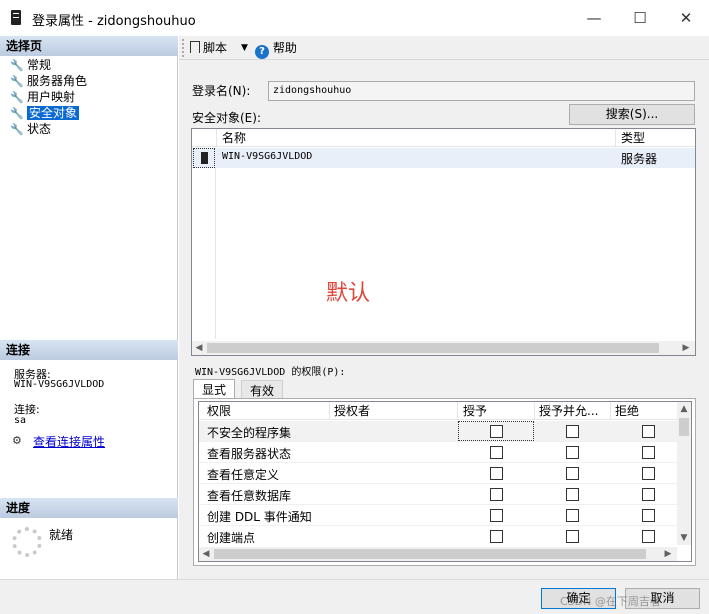  I want to click on script-icon, so click(195, 47).